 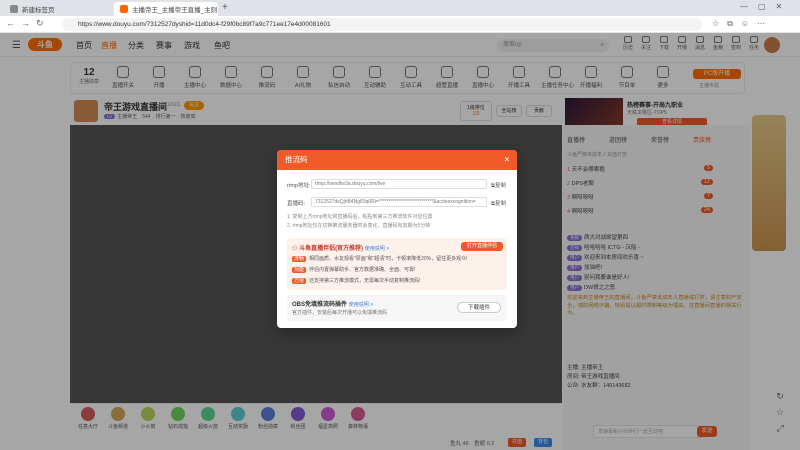 What do you see at coordinates (354, 270) in the screenshot?
I see `promo-line: 功能 伴侣内置弹幕助手、官方数据准确、全面、可靠!` at bounding box center [354, 270].